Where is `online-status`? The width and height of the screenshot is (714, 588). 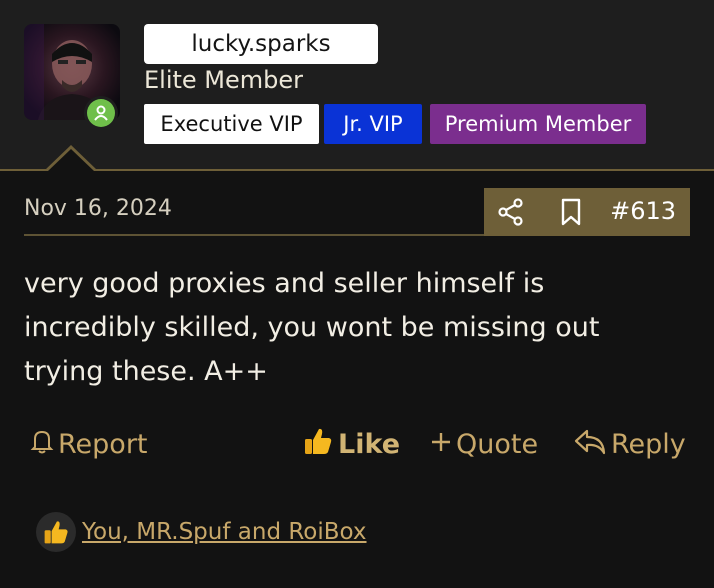 online-status is located at coordinates (101, 113).